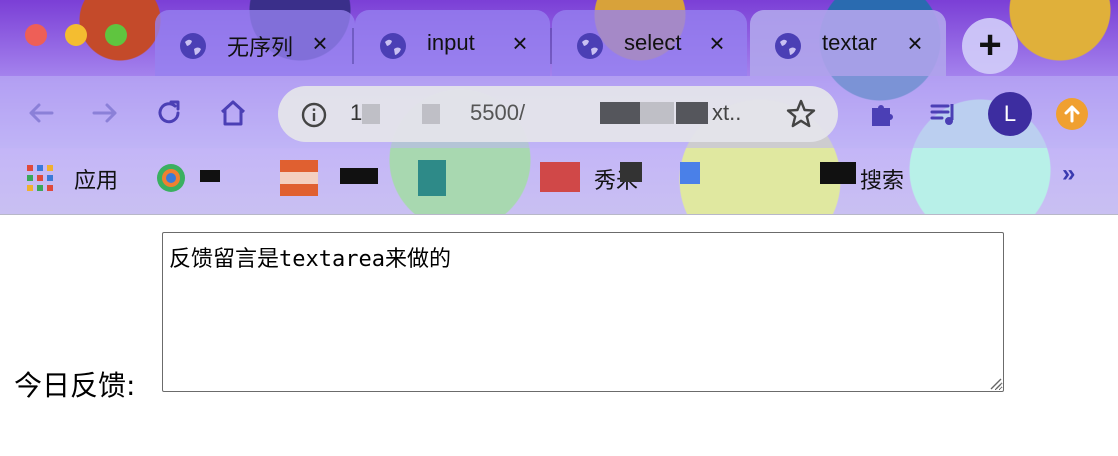 This screenshot has width=1118, height=456. Describe the element at coordinates (1068, 174) in the screenshot. I see `bookmarks-overflow-button: »` at that location.